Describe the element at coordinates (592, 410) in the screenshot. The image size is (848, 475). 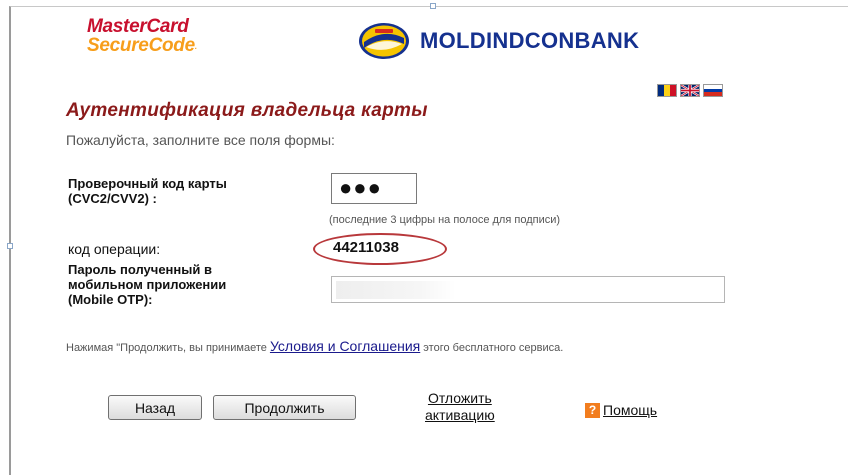
I see `help-icon: ?` at that location.